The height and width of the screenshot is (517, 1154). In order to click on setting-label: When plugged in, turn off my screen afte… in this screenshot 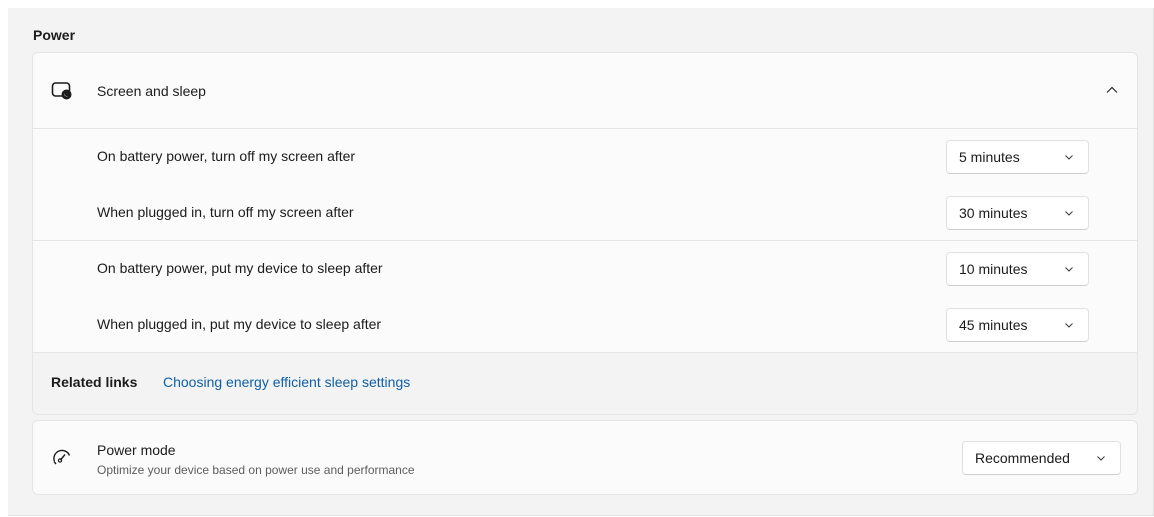, I will do `click(225, 212)`.